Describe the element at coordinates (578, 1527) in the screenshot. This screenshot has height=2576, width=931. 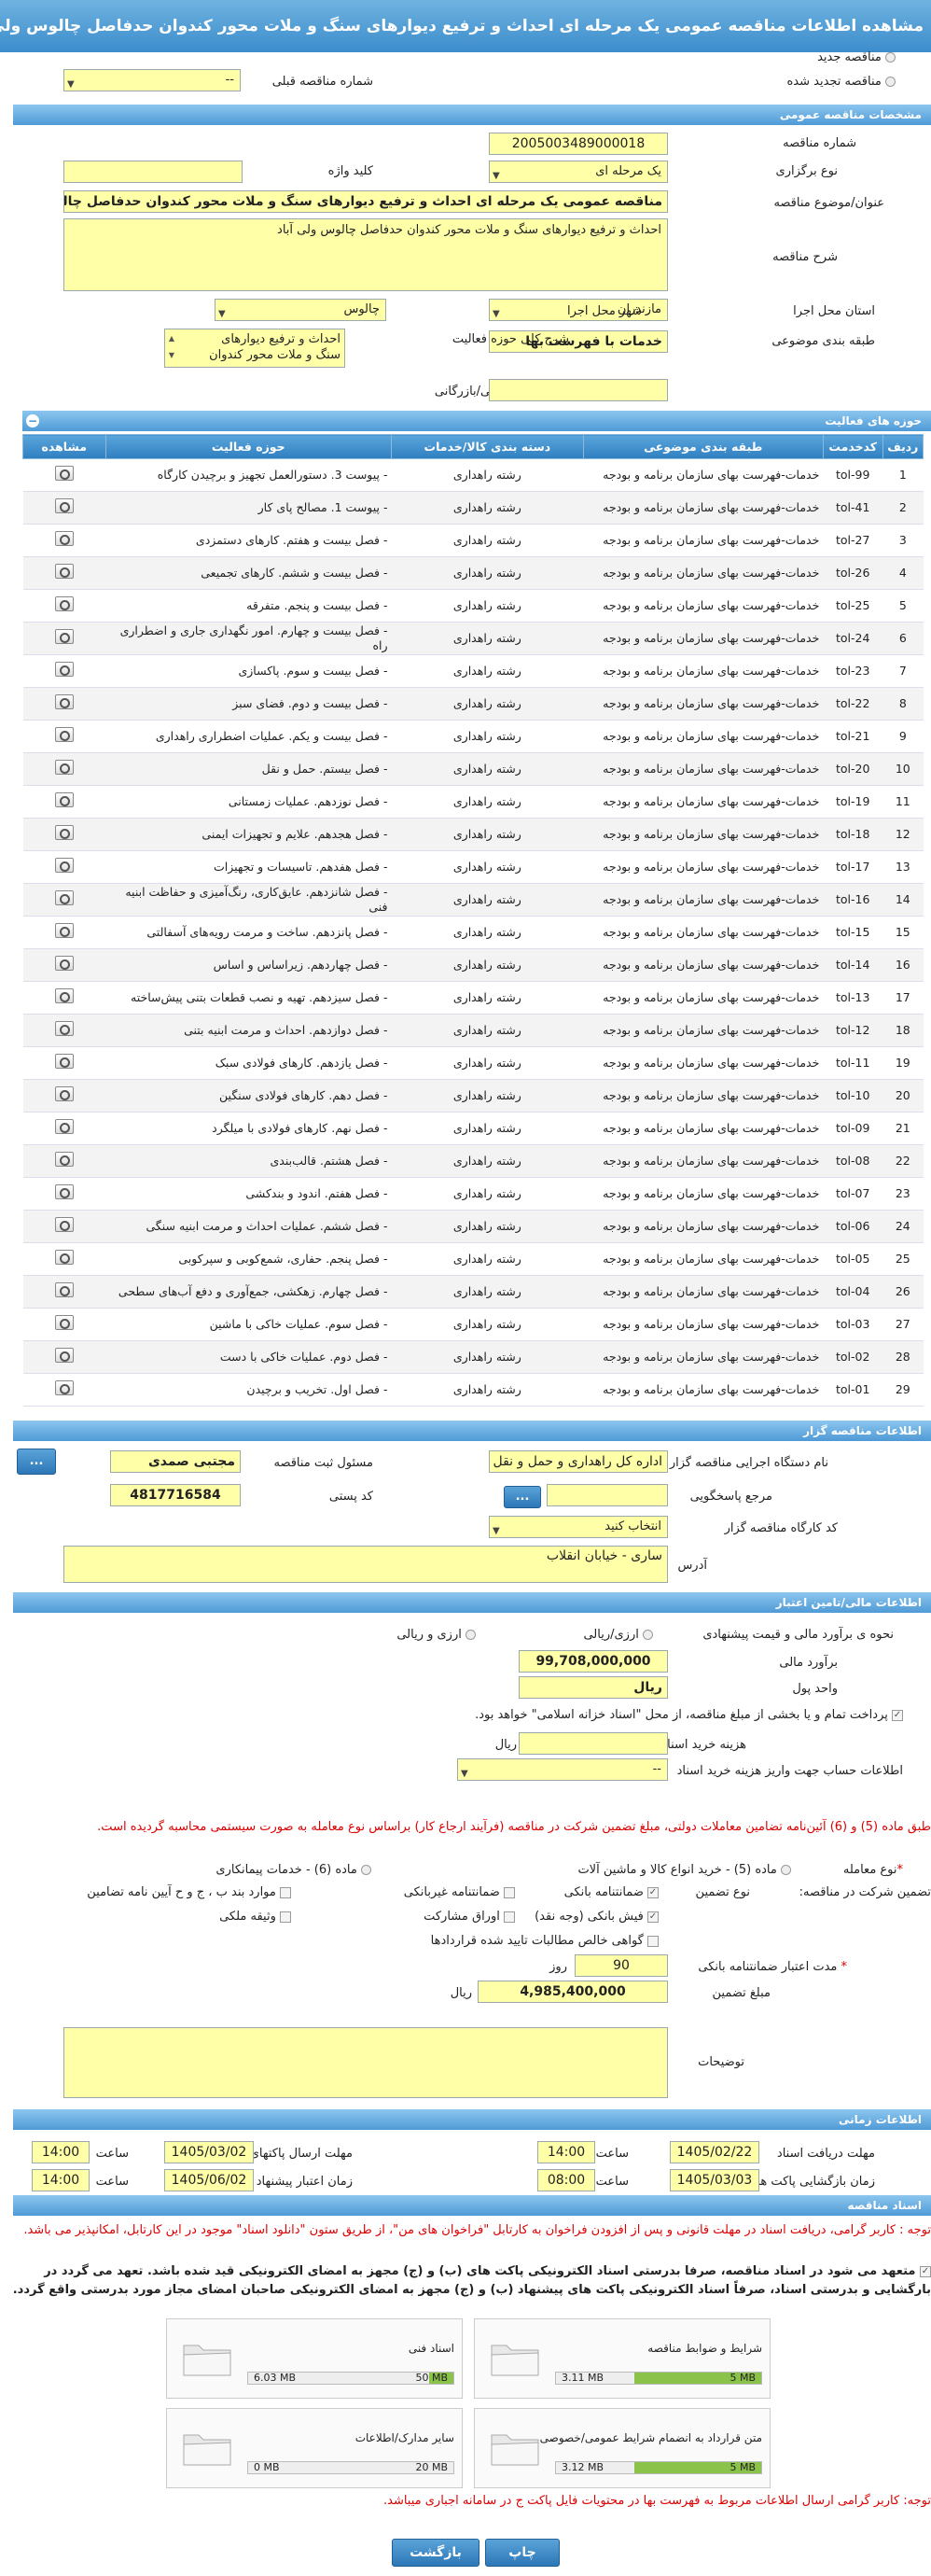
I see `workshop-select: انتخاب کنید ▼` at that location.